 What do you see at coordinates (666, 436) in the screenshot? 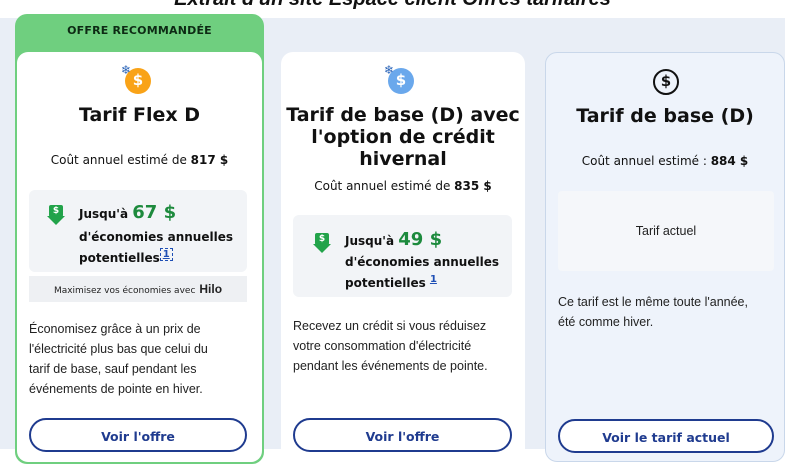
I see `view-current-rate-button: Voir le tarif actuel` at bounding box center [666, 436].